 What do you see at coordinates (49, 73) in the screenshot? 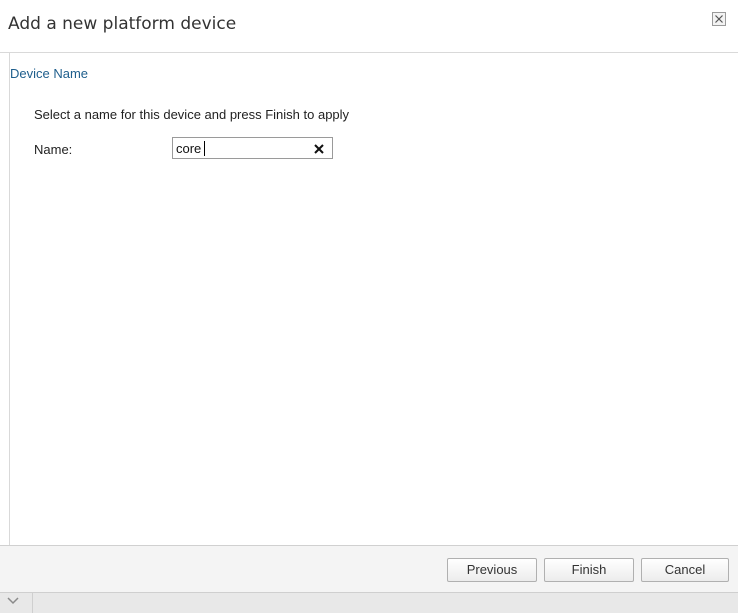
I see `section-title: Device Name` at bounding box center [49, 73].